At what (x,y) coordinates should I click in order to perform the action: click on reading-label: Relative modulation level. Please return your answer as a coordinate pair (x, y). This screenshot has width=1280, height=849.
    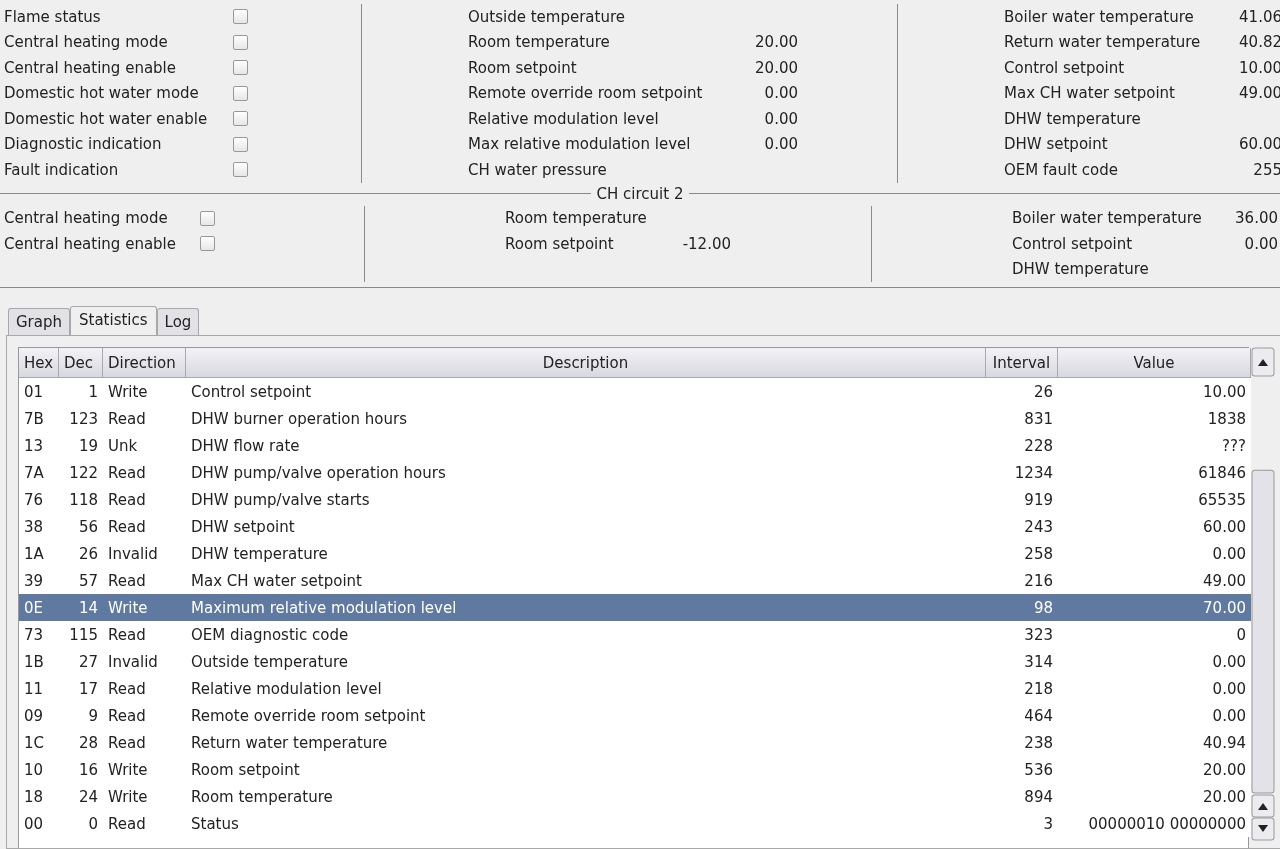
    Looking at the image, I should click on (564, 118).